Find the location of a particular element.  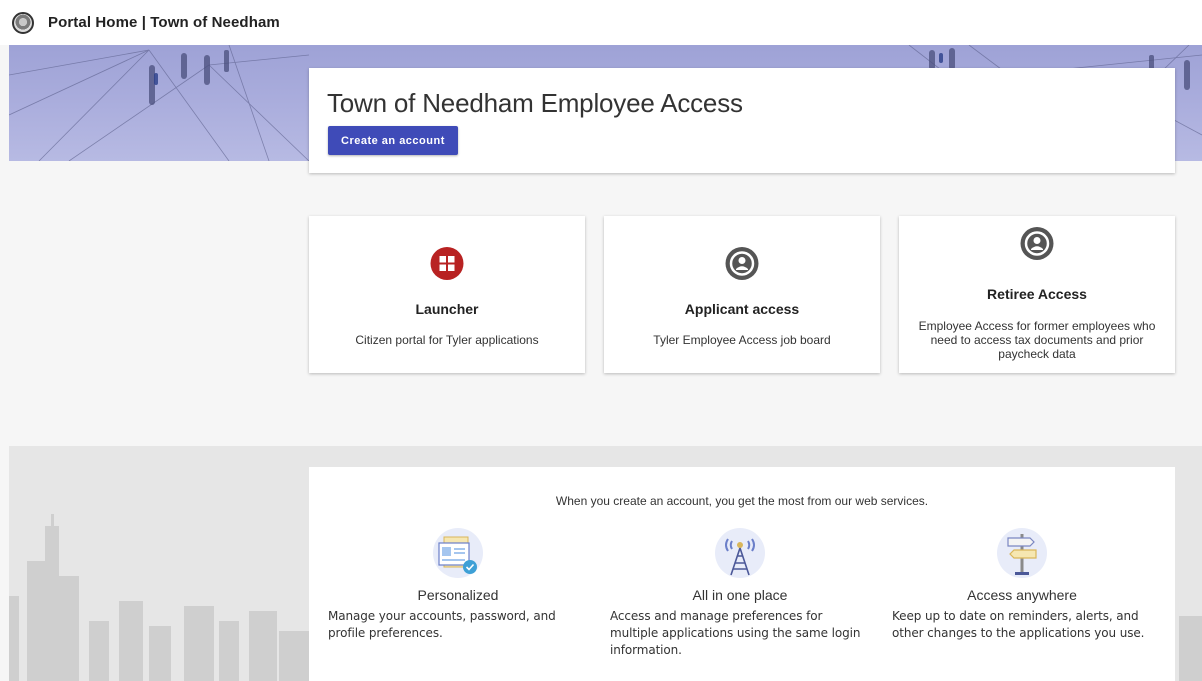

create-account-button: Create an account is located at coordinates (393, 140).